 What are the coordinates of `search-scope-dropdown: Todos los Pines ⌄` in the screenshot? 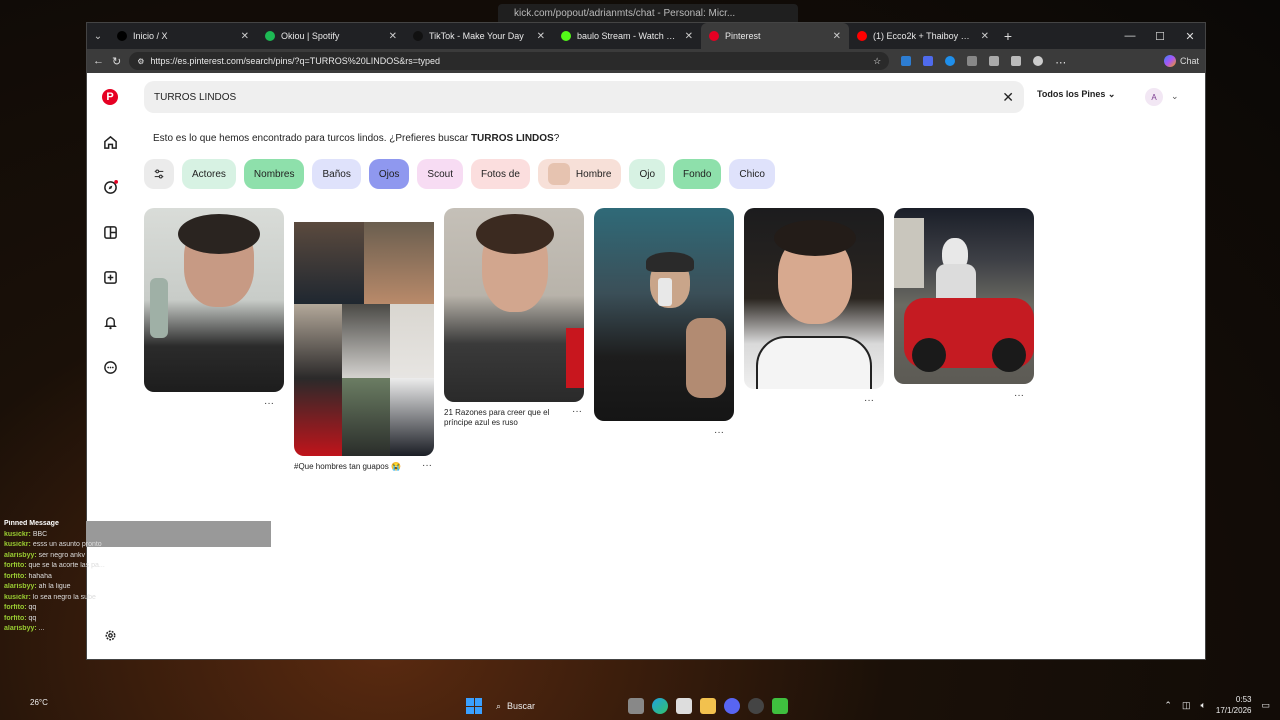 It's located at (1076, 94).